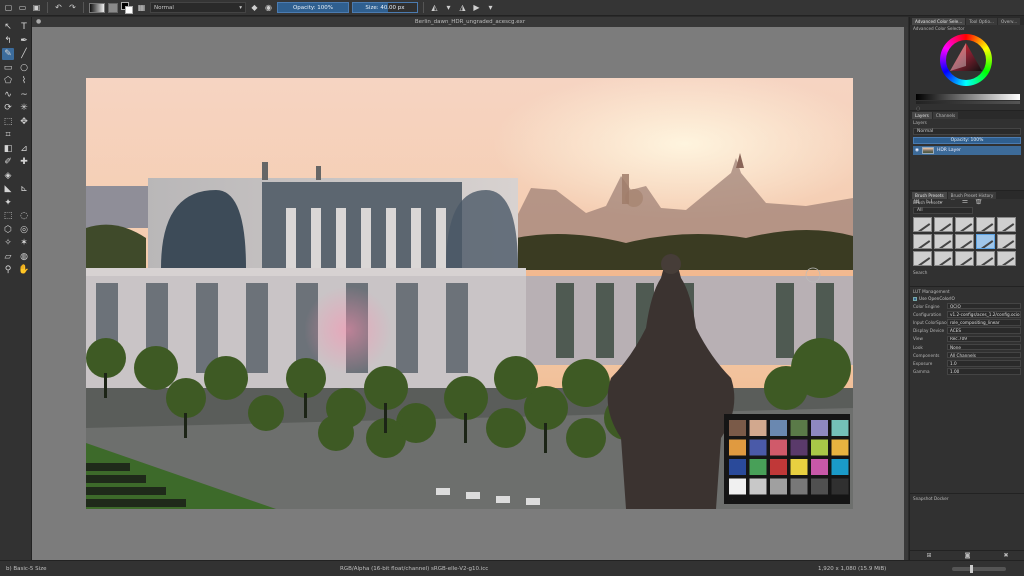  What do you see at coordinates (24, 122) in the screenshot?
I see `move-tool-icon: ✥` at bounding box center [24, 122].